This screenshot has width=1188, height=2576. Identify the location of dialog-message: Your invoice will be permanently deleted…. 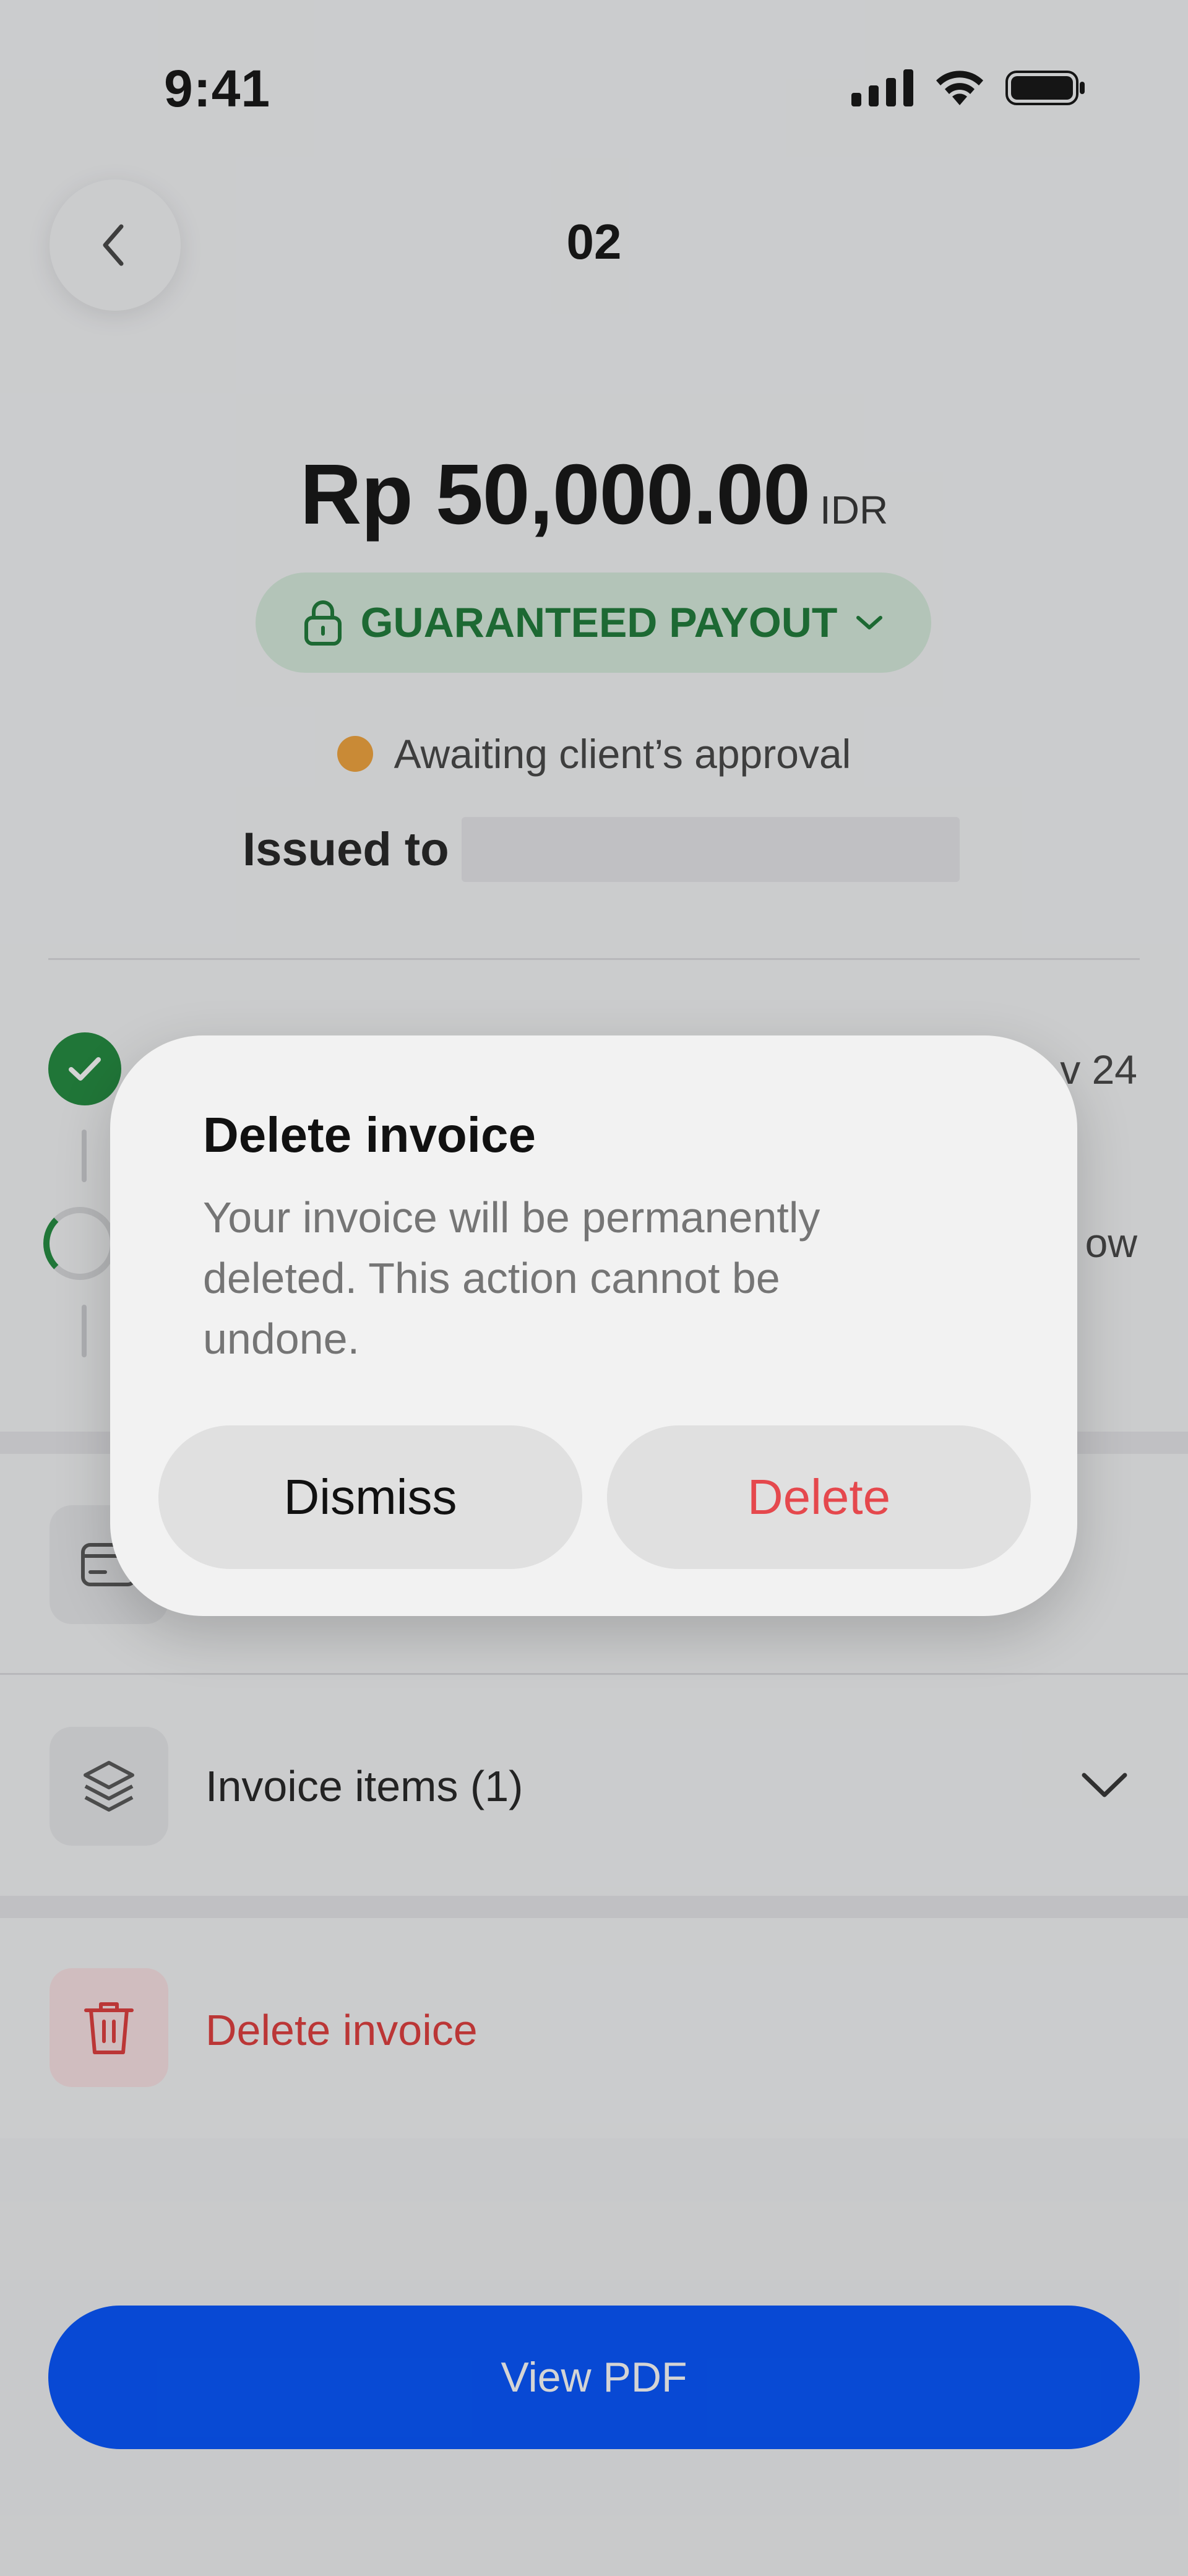
(511, 1278).